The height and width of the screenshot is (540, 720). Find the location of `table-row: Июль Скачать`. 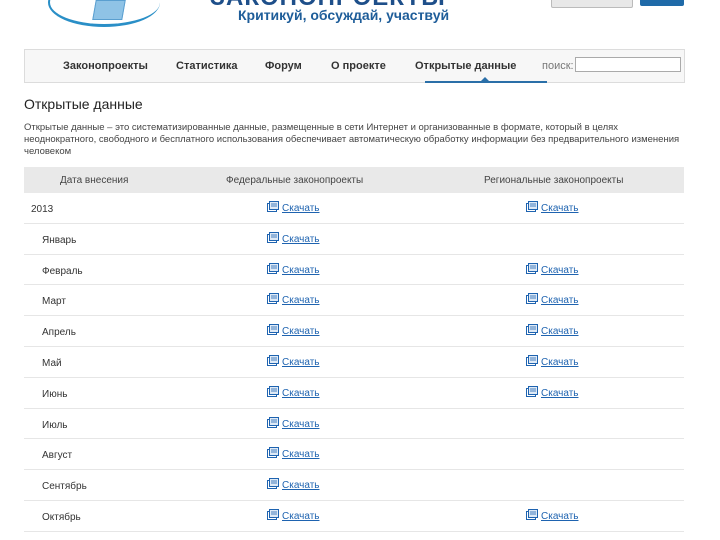

table-row: Июль Скачать is located at coordinates (354, 424).